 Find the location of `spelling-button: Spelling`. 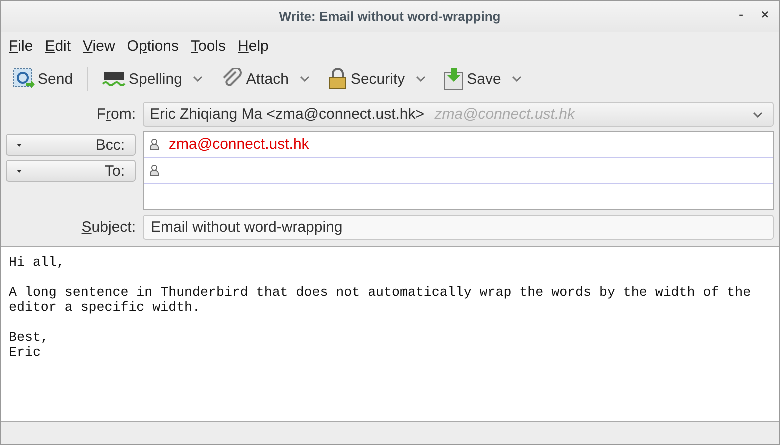

spelling-button: Spelling is located at coordinates (153, 79).